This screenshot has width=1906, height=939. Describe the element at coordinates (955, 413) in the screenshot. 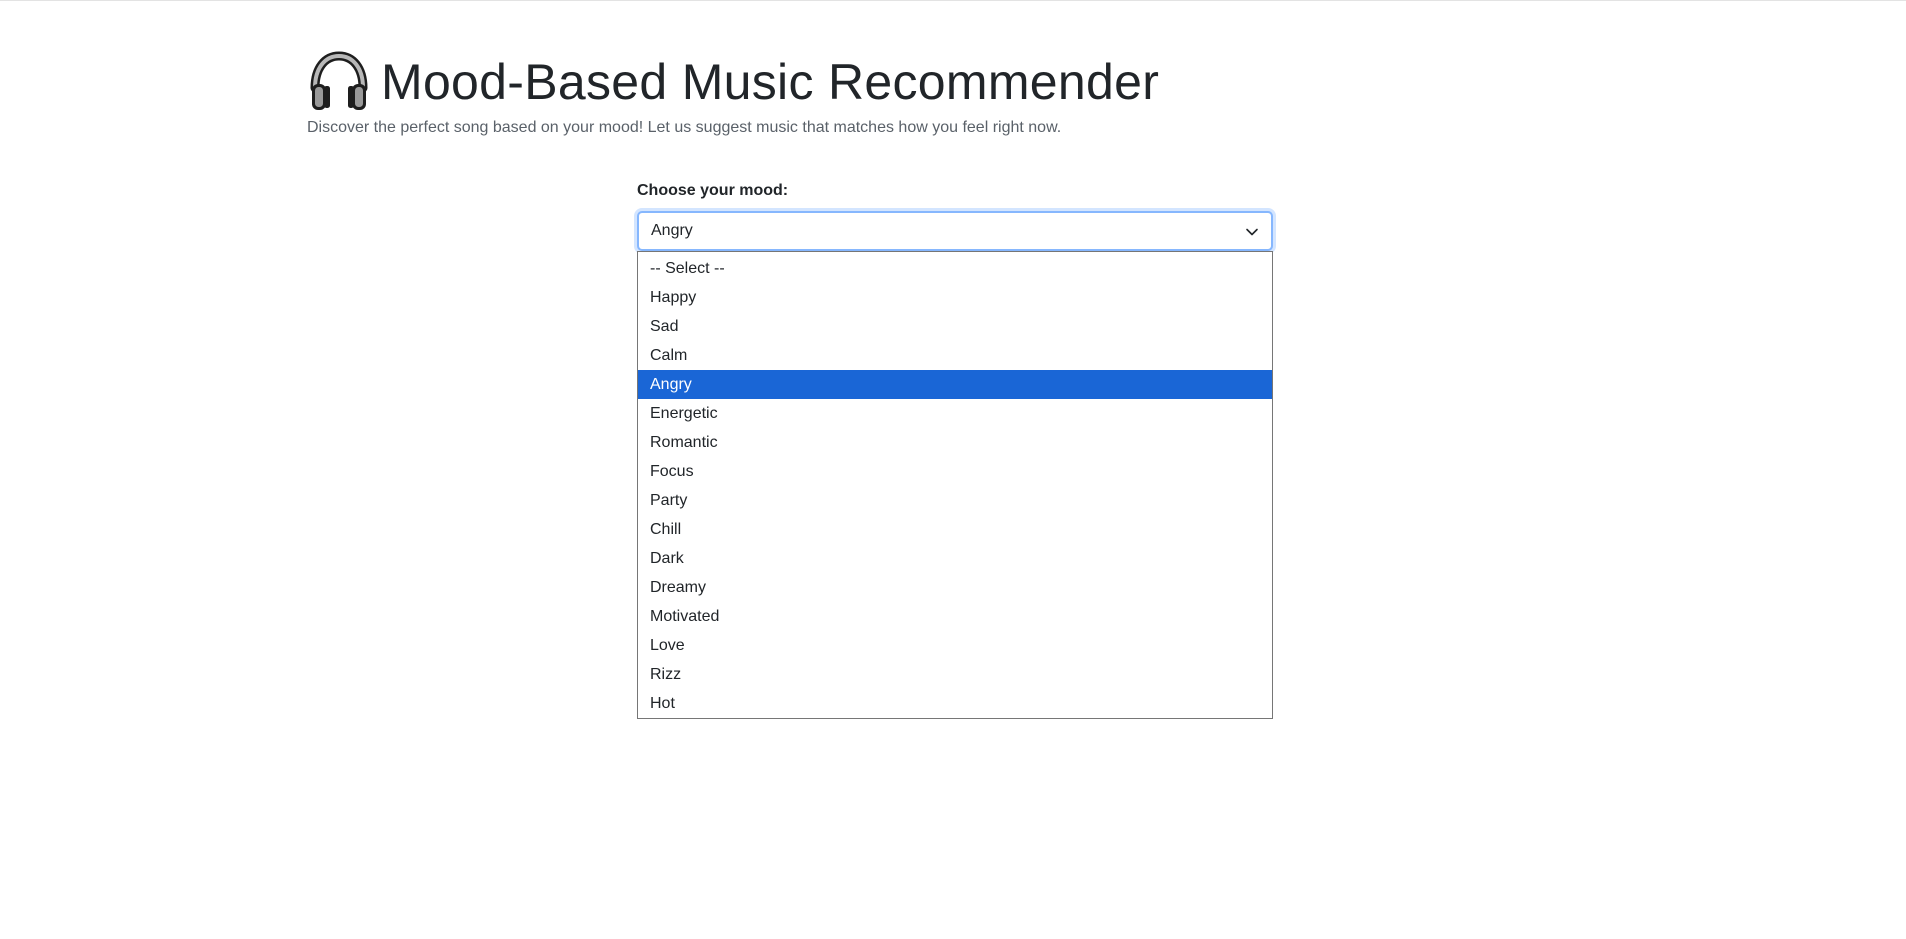

I see `mood-option: Energetic` at that location.